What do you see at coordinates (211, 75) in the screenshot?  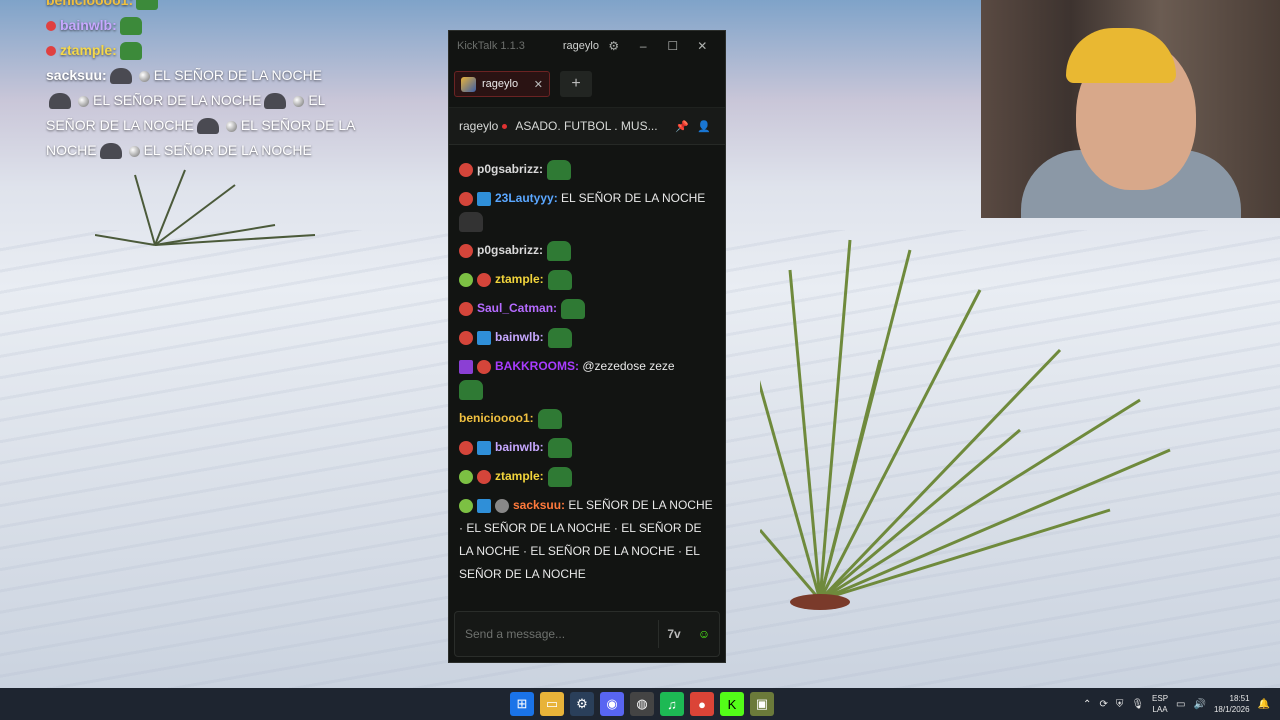 I see `overlay-line: sacksuu: EL SEÑOR DE LA NOCHE` at bounding box center [211, 75].